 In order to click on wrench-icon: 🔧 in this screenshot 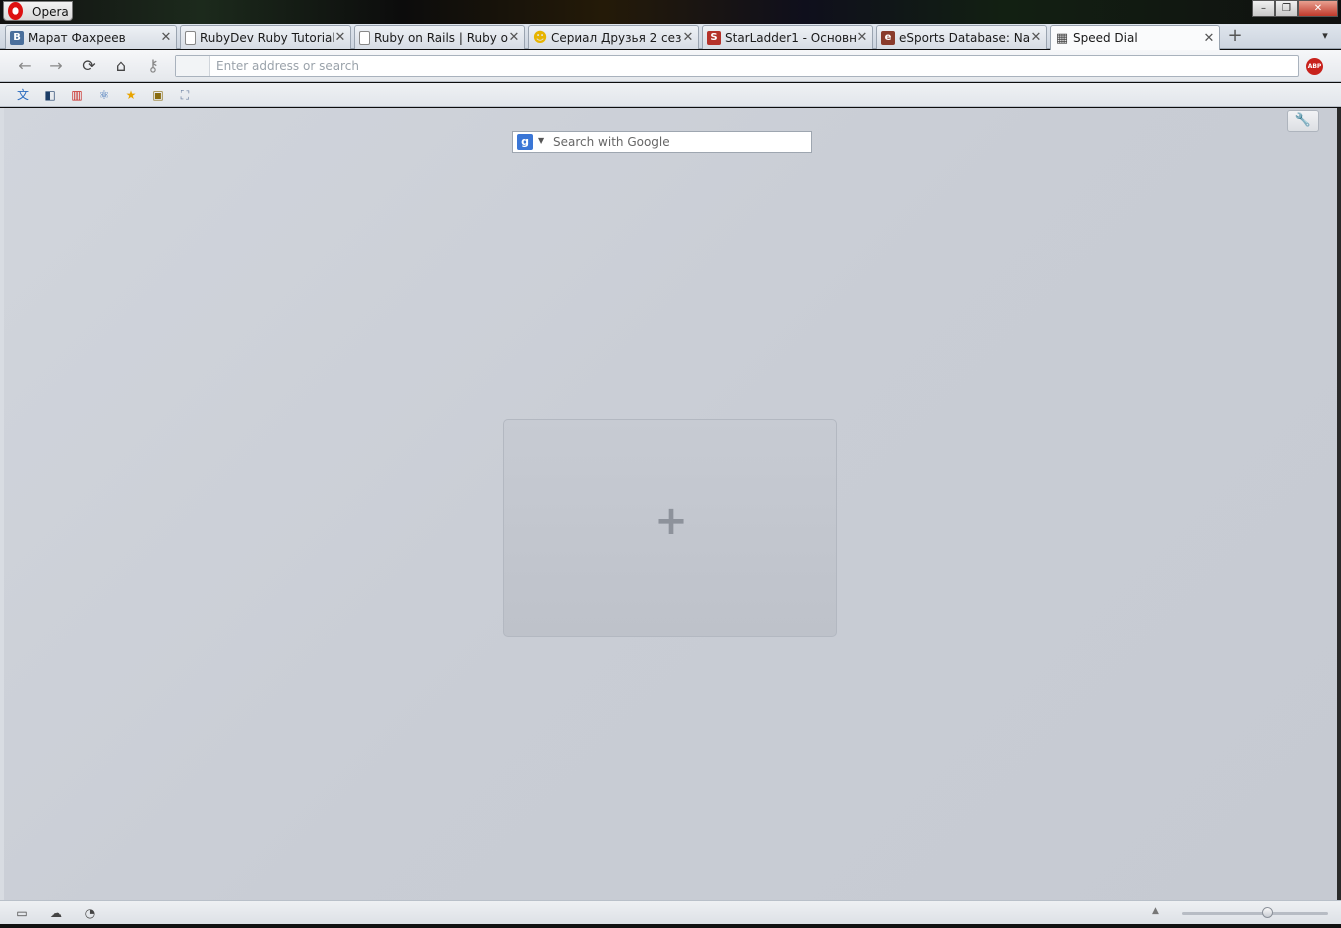, I will do `click(1303, 120)`.